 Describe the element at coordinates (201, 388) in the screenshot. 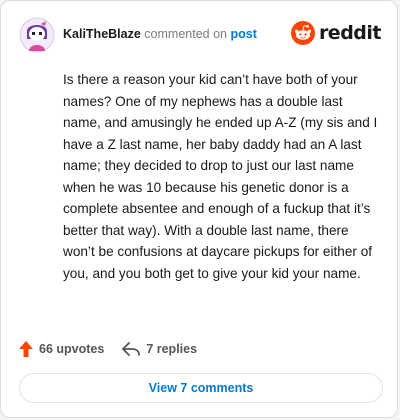

I see `view-comments-button: View 7 comments` at that location.